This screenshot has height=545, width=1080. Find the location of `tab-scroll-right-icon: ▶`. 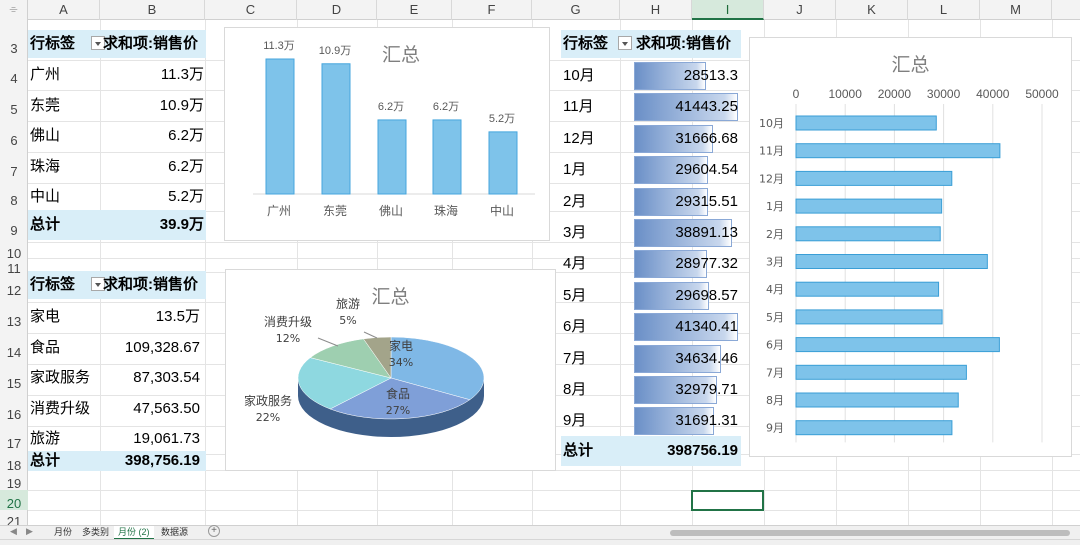

tab-scroll-right-icon: ▶ is located at coordinates (29, 531).